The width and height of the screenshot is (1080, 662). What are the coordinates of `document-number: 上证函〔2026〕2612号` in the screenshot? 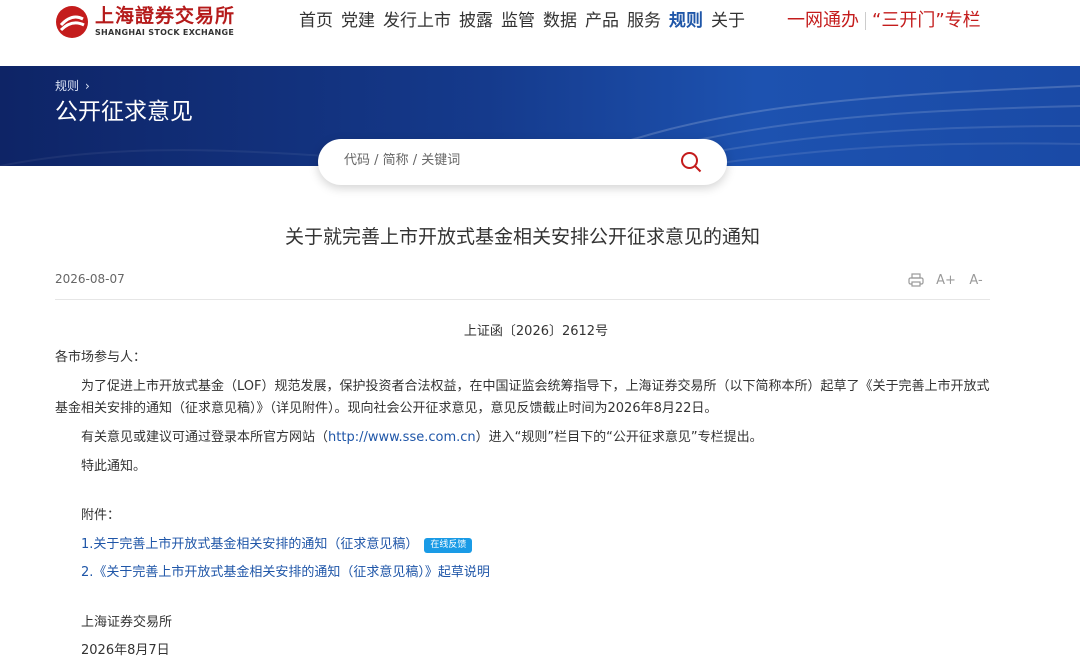 It's located at (536, 331).